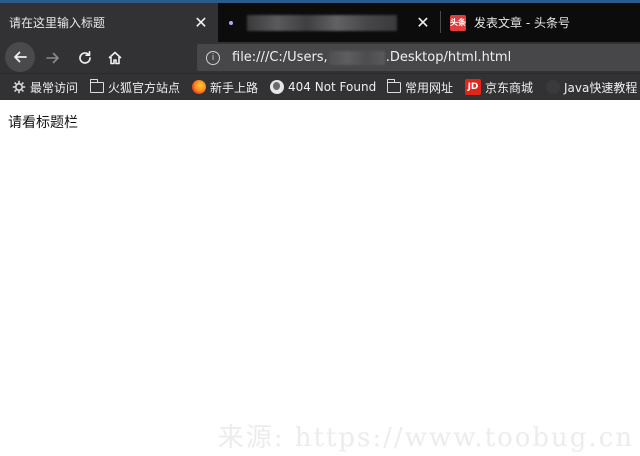  What do you see at coordinates (522, 23) in the screenshot?
I see `tab-title: 发表文章 - 头条号` at bounding box center [522, 23].